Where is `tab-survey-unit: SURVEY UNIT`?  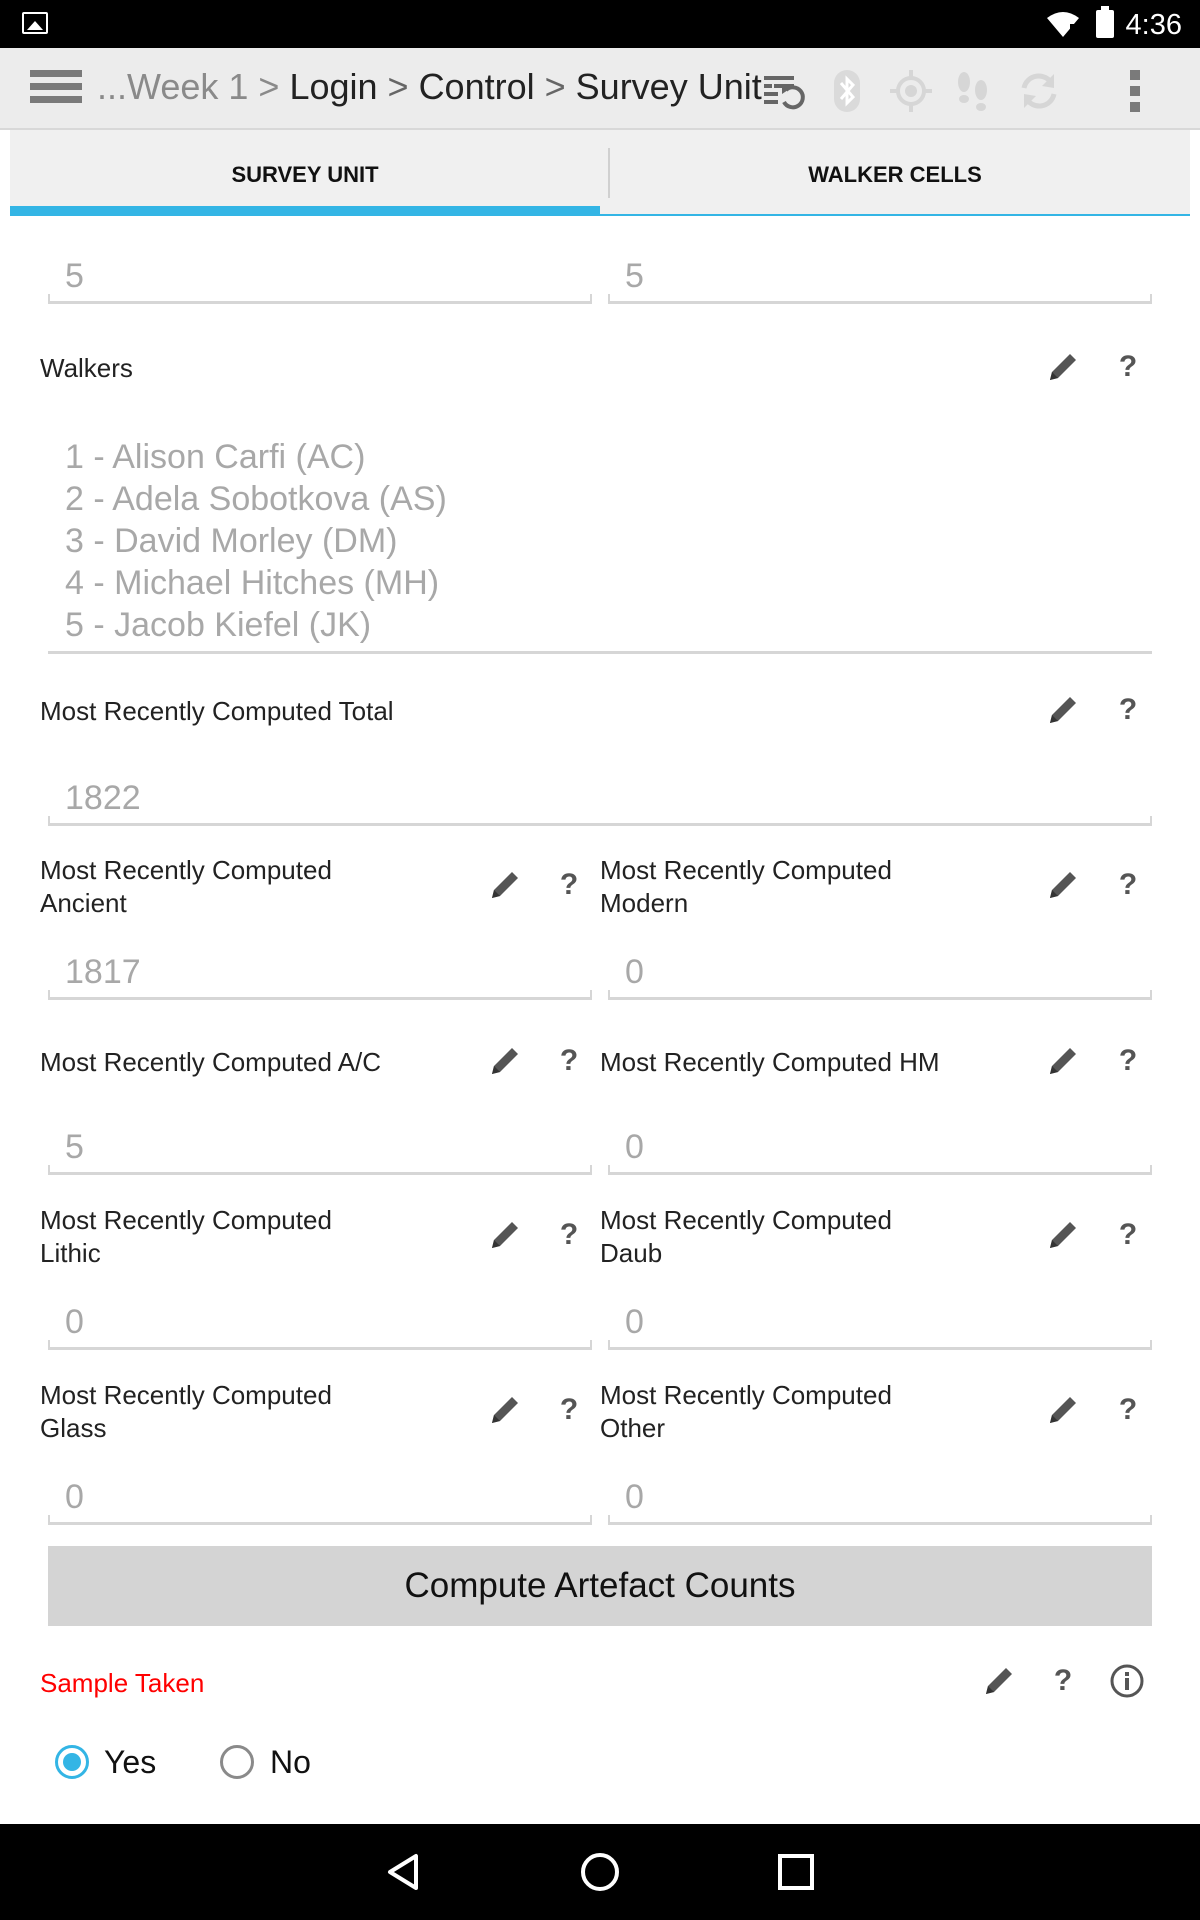 tab-survey-unit: SURVEY UNIT is located at coordinates (305, 173).